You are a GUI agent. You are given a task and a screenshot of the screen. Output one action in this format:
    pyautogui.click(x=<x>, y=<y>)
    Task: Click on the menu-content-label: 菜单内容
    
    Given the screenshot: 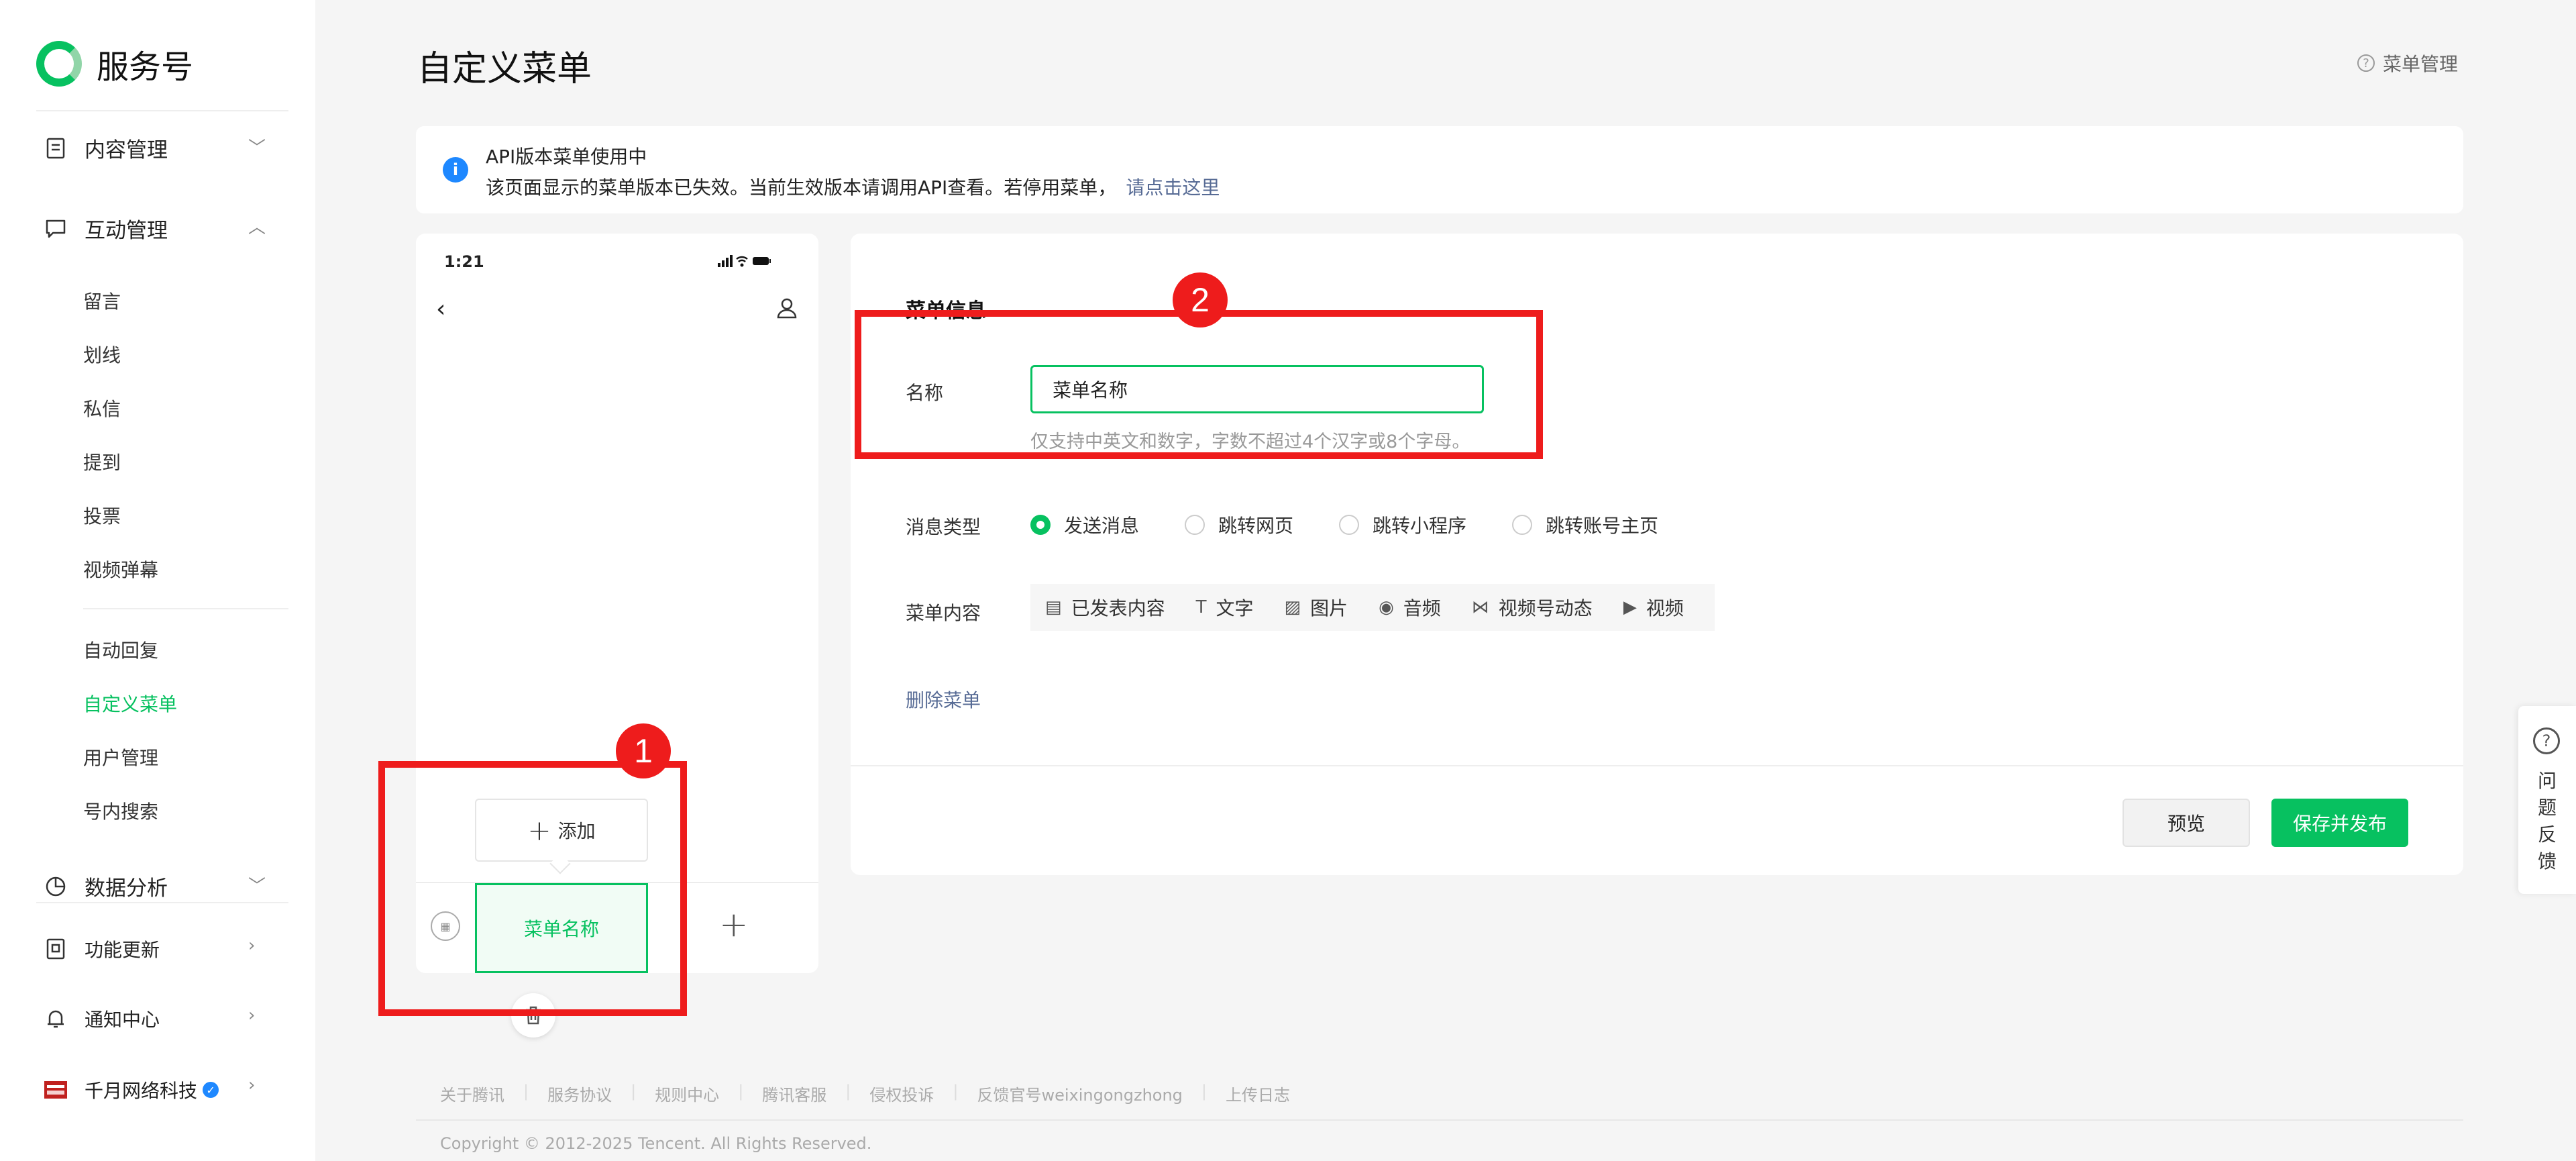 What is the action you would take?
    pyautogui.click(x=943, y=613)
    